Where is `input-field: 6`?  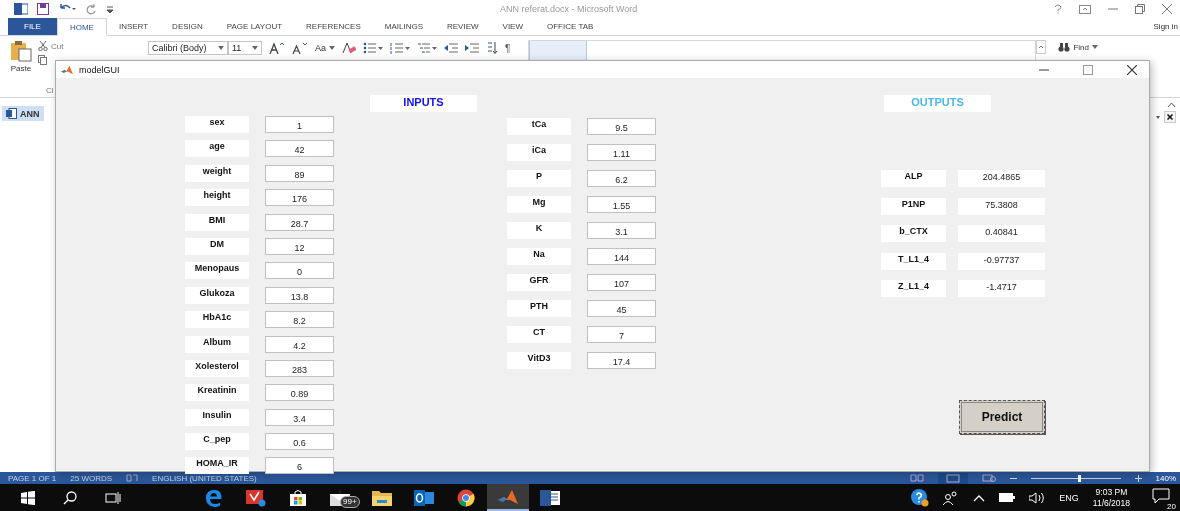
input-field: 6 is located at coordinates (299, 466).